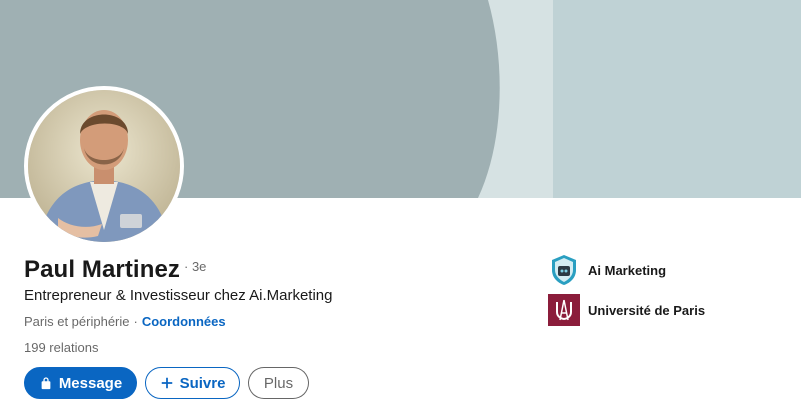  What do you see at coordinates (77, 321) in the screenshot?
I see `profile-location: Paris et périphérie` at bounding box center [77, 321].